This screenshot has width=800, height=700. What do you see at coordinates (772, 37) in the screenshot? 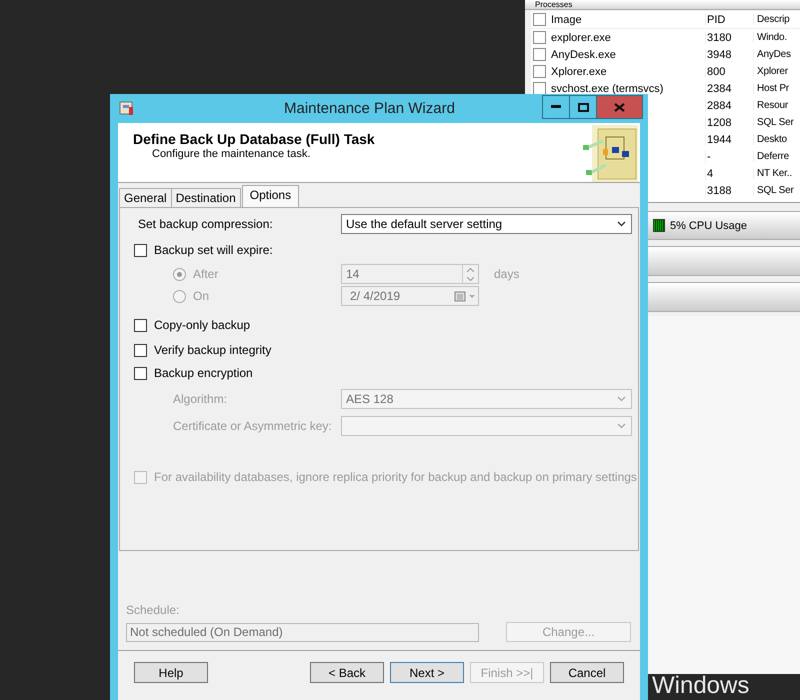
I see `table-cell: Windo.` at bounding box center [772, 37].